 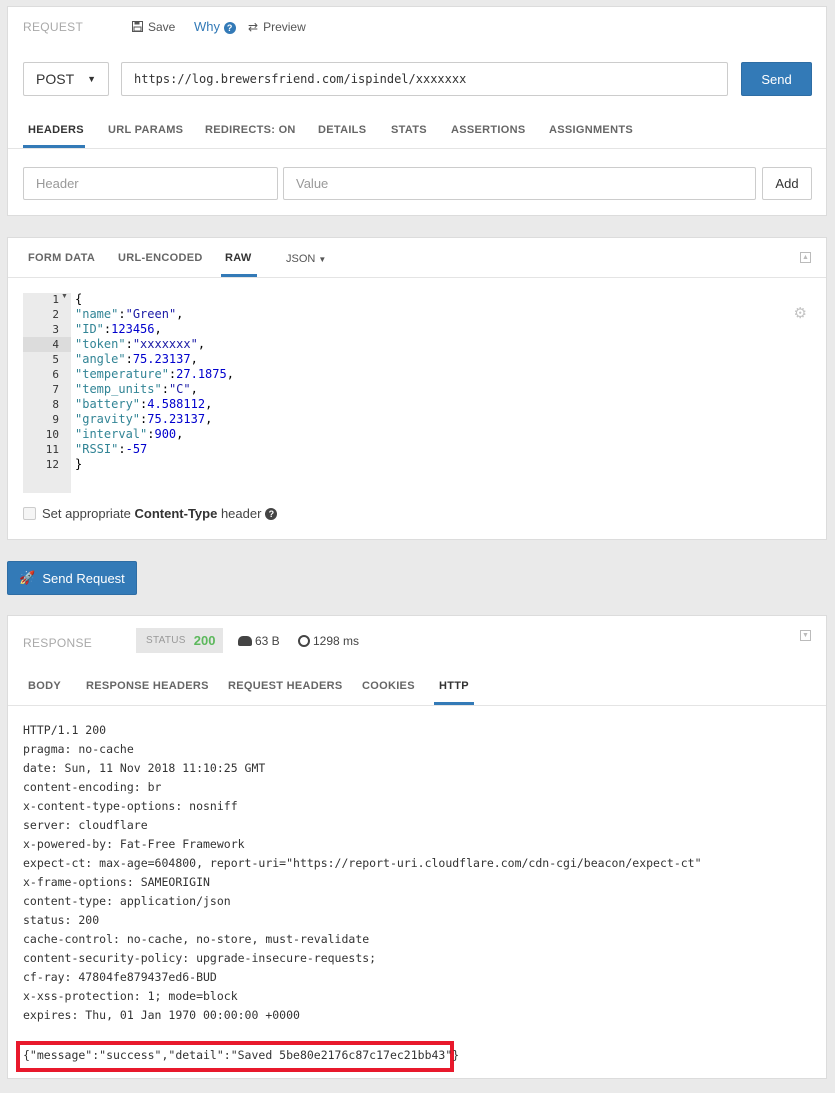 I want to click on code-line: "temp_units":"C",, so click(x=136, y=389).